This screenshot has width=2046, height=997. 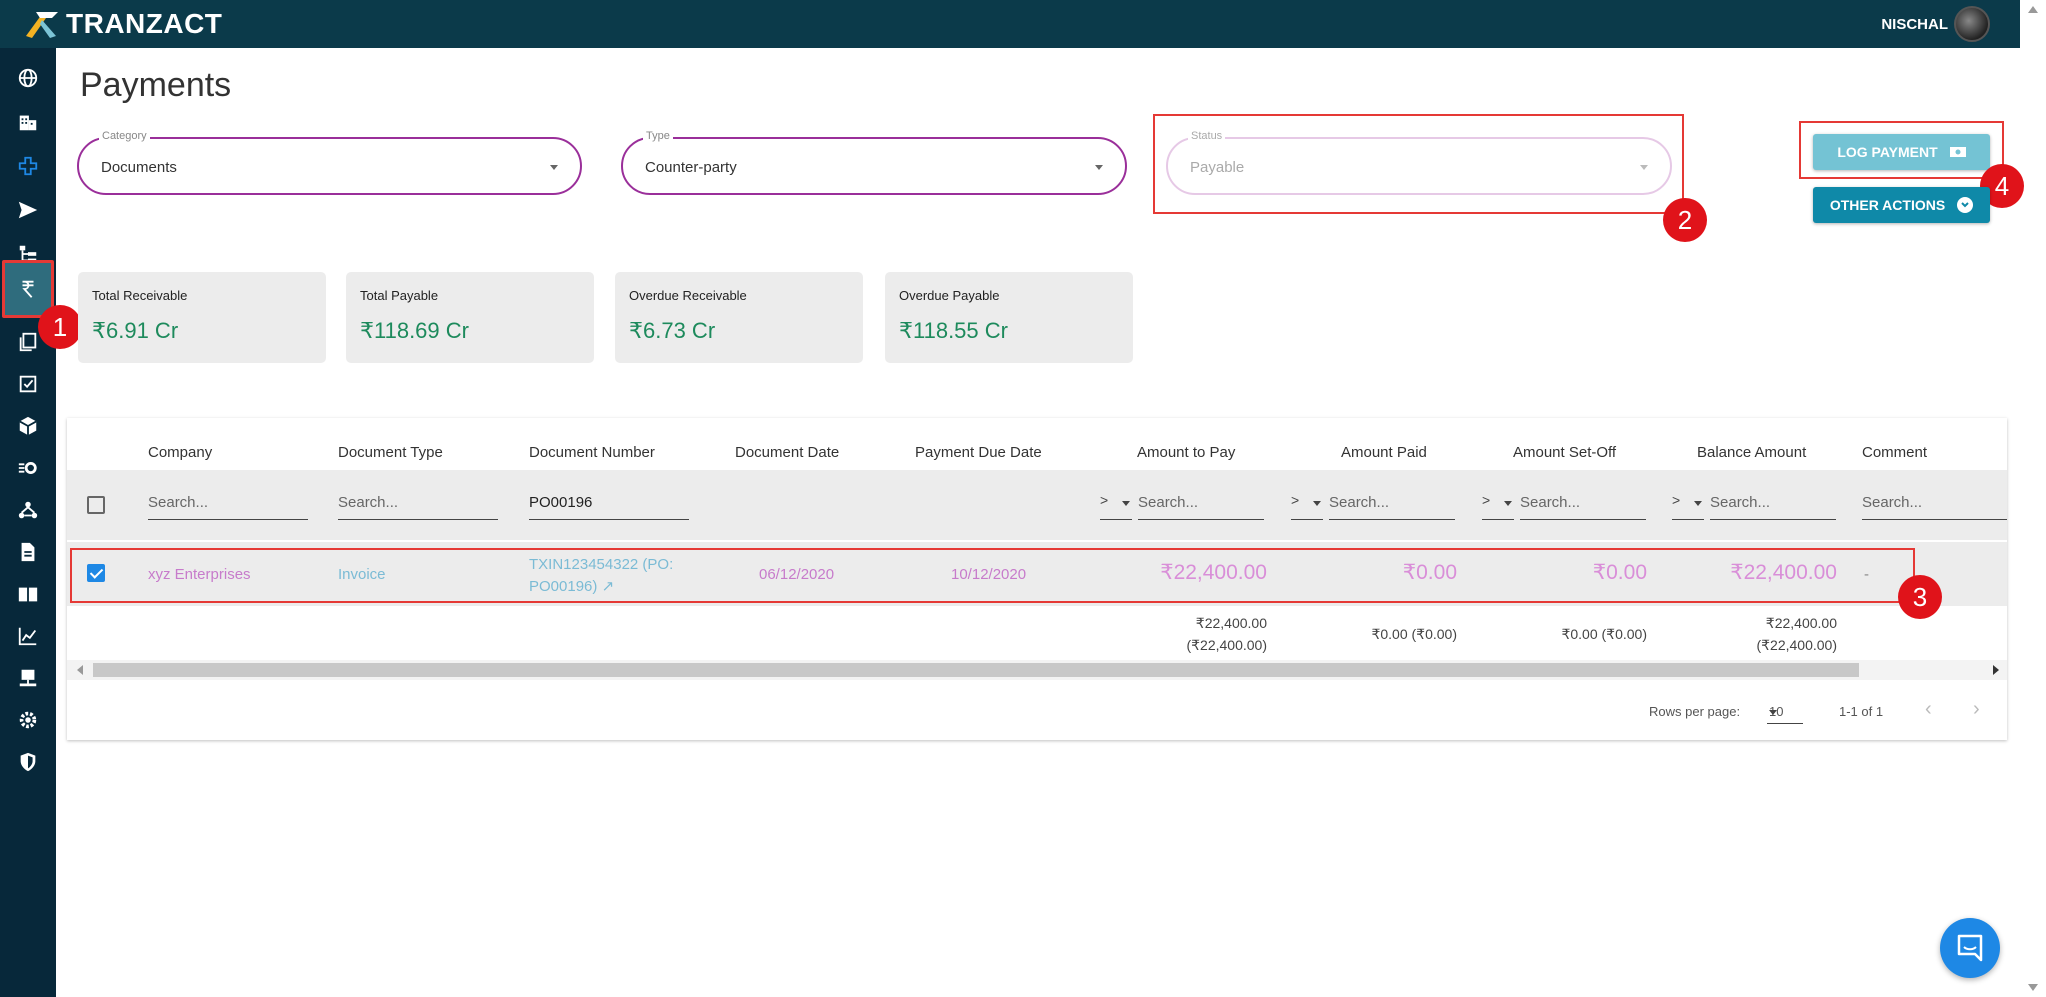 I want to click on scroll-up-arrow-icon, so click(x=2033, y=9).